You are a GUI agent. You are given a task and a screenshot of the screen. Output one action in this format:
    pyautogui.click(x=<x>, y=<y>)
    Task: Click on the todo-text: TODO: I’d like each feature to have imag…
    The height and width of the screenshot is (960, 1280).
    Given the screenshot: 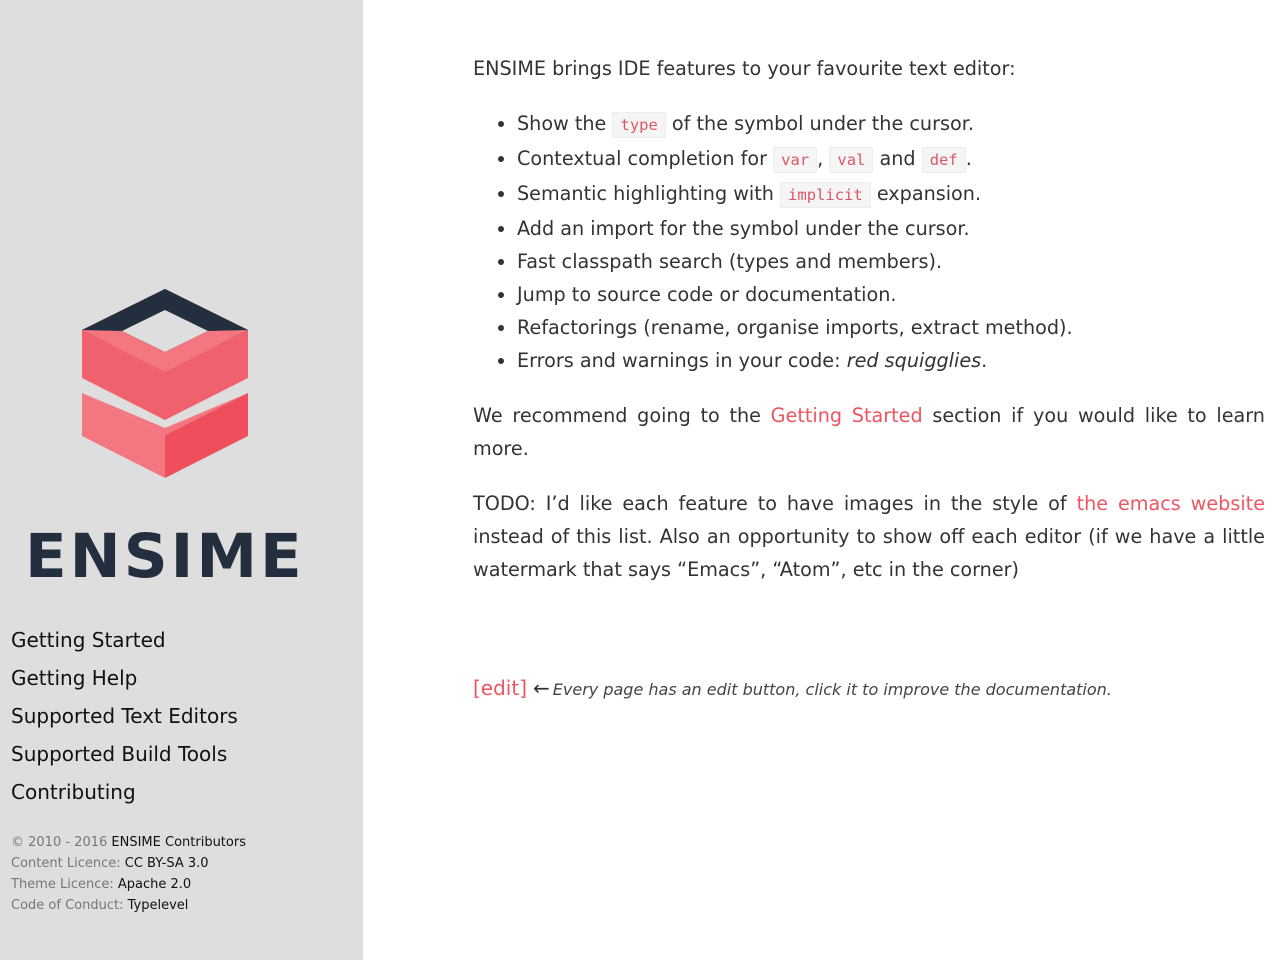 What is the action you would take?
    pyautogui.click(x=770, y=503)
    